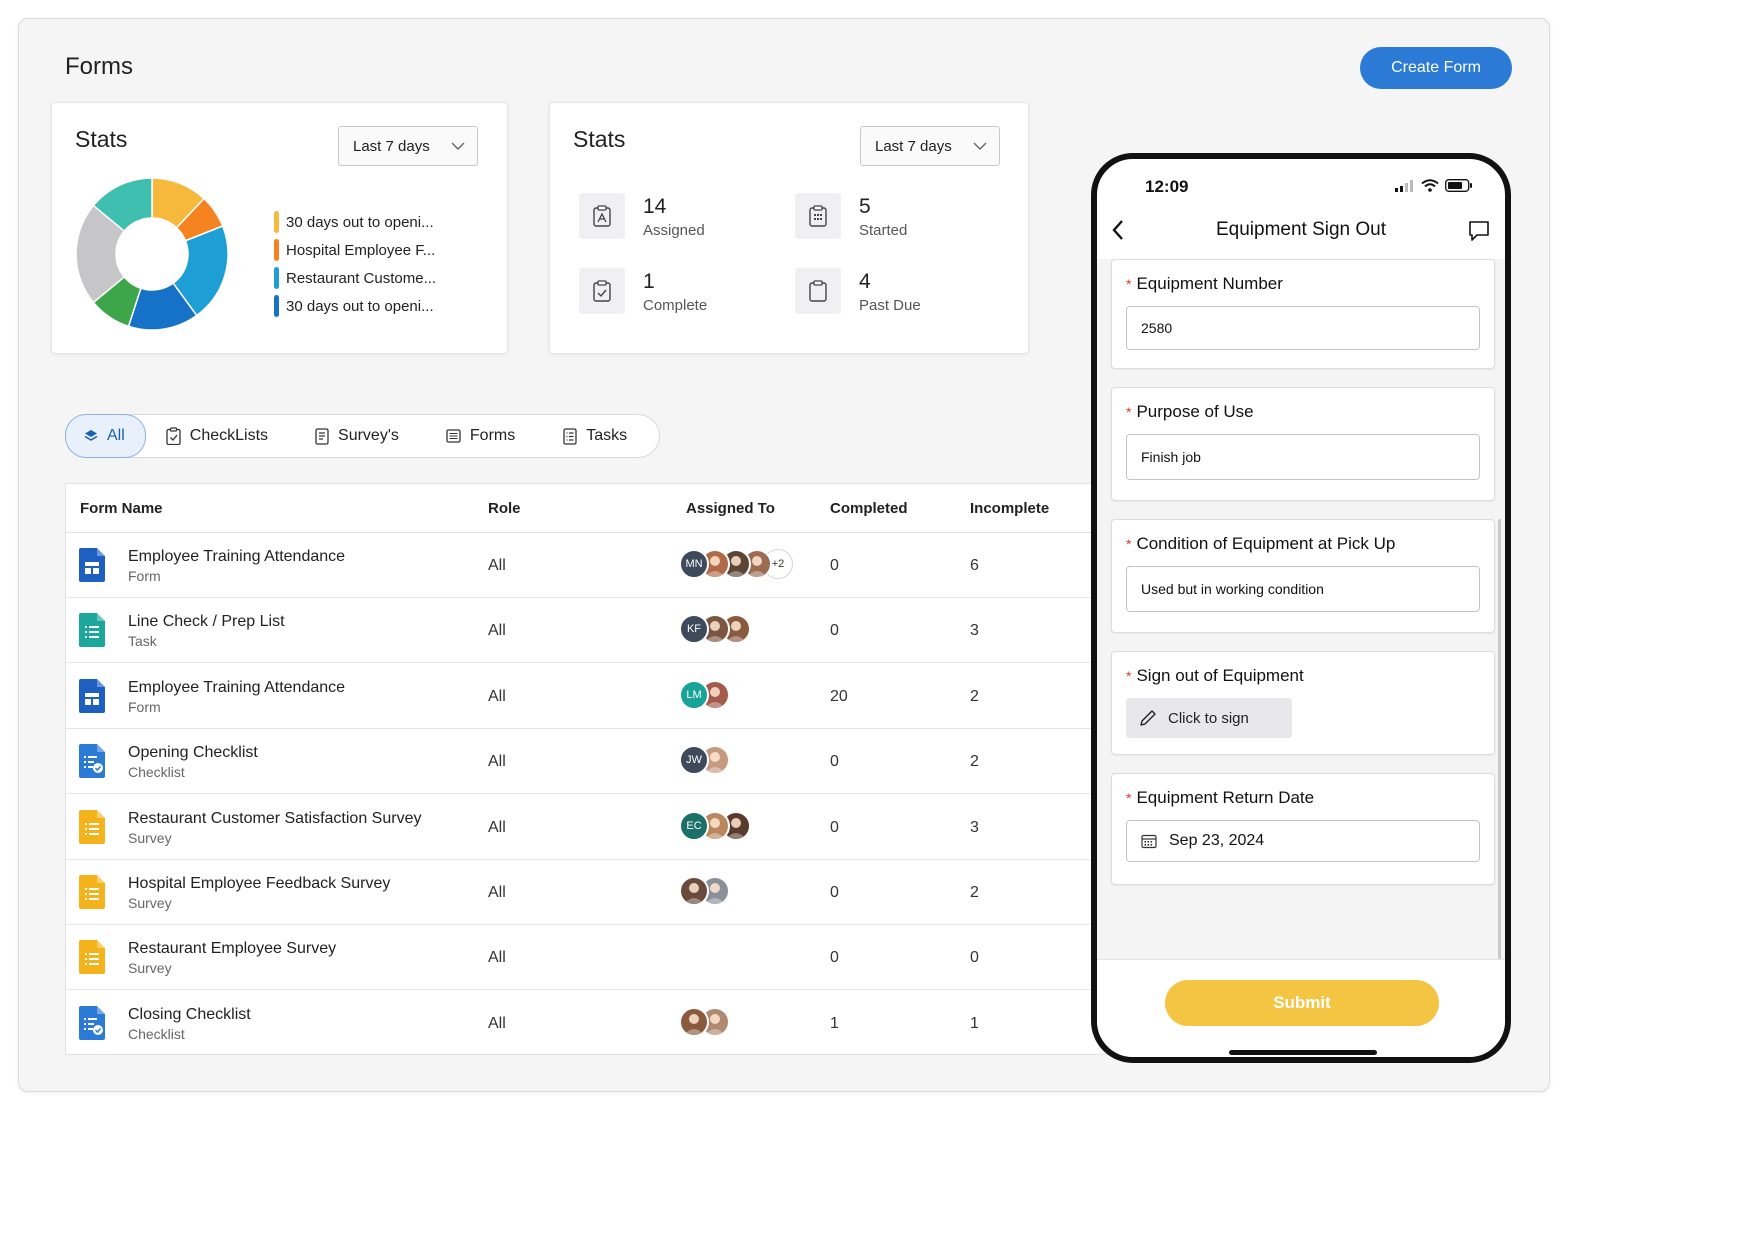 This screenshot has height=1241, width=1750. I want to click on stats-chart-range-dropdown: Last 7 days, so click(408, 146).